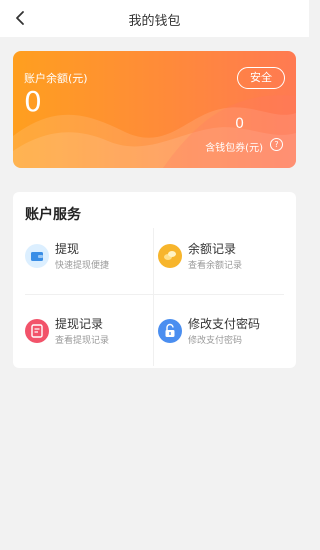 Image resolution: width=320 pixels, height=550 pixels. Describe the element at coordinates (37, 331) in the screenshot. I see `record-icon` at that location.